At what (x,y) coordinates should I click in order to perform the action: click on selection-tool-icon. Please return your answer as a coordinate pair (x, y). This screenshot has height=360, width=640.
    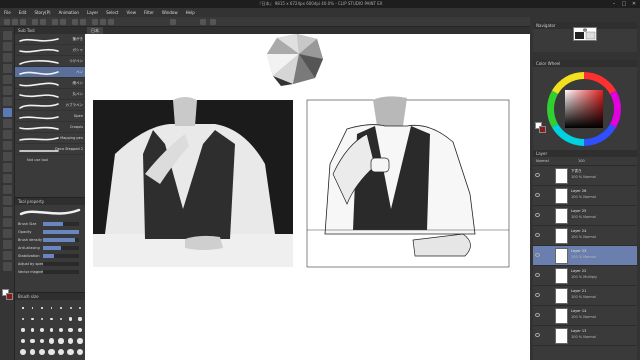
    Looking at the image, I should click on (7, 79).